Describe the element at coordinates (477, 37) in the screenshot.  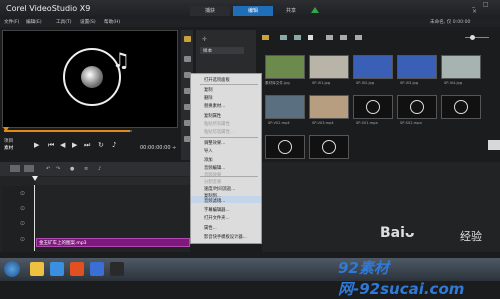
I see `thumb-size-slider` at that location.